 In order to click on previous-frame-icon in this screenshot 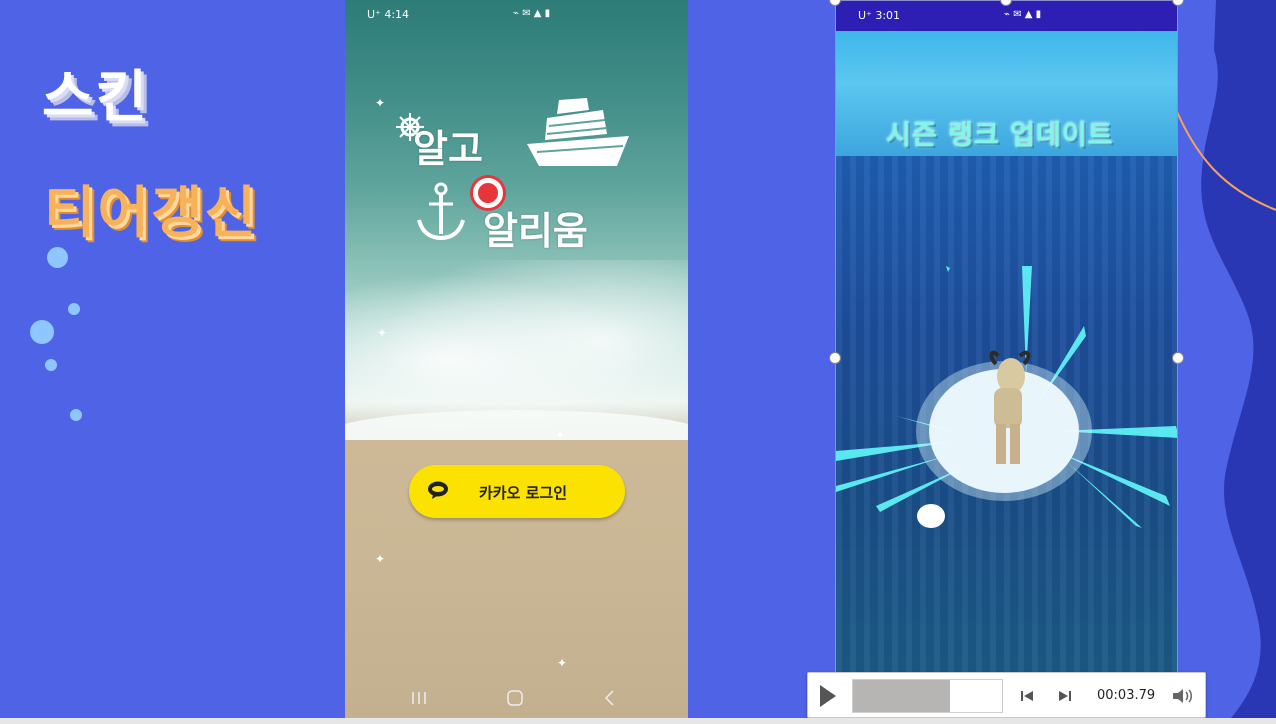, I will do `click(1027, 696)`.